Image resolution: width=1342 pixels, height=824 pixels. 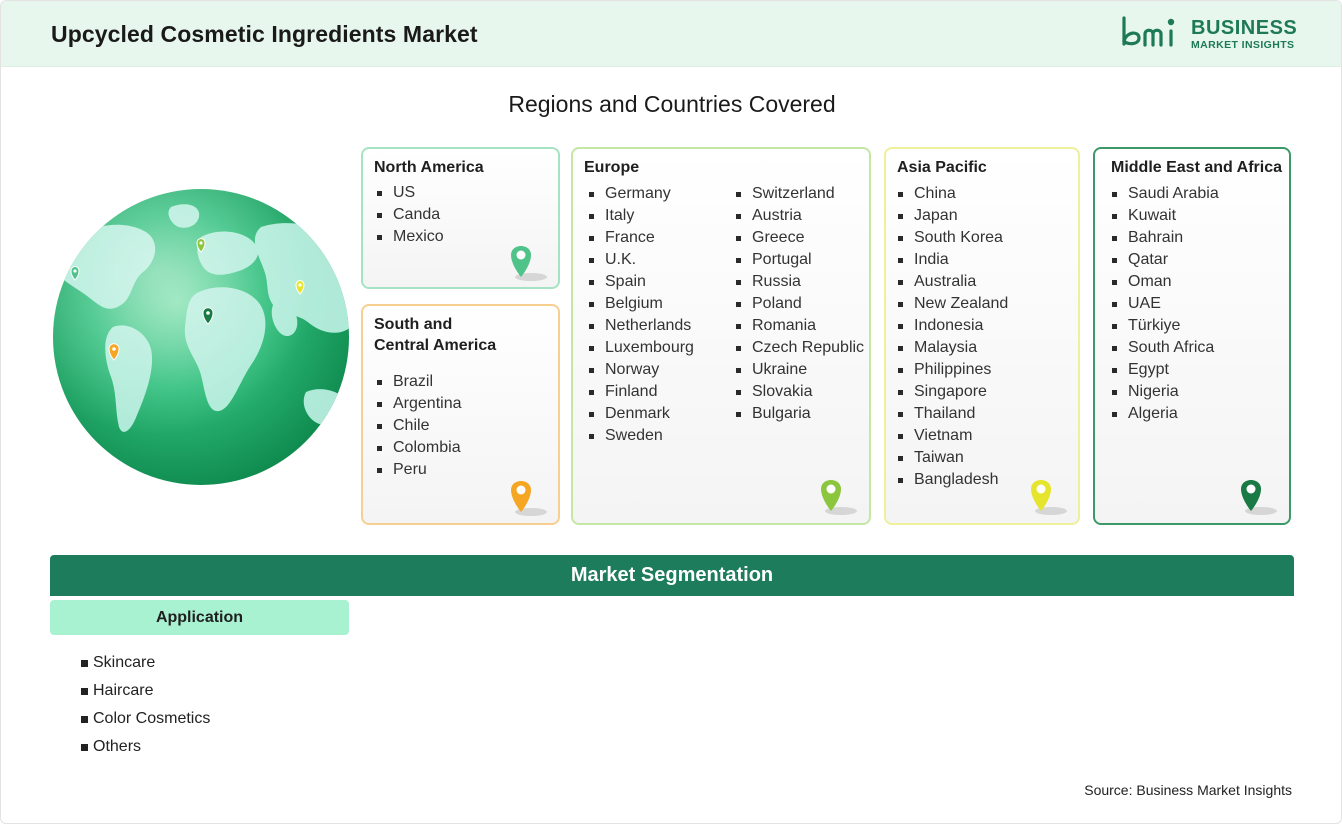 What do you see at coordinates (641, 260) in the screenshot?
I see `list-item: U.K.` at bounding box center [641, 260].